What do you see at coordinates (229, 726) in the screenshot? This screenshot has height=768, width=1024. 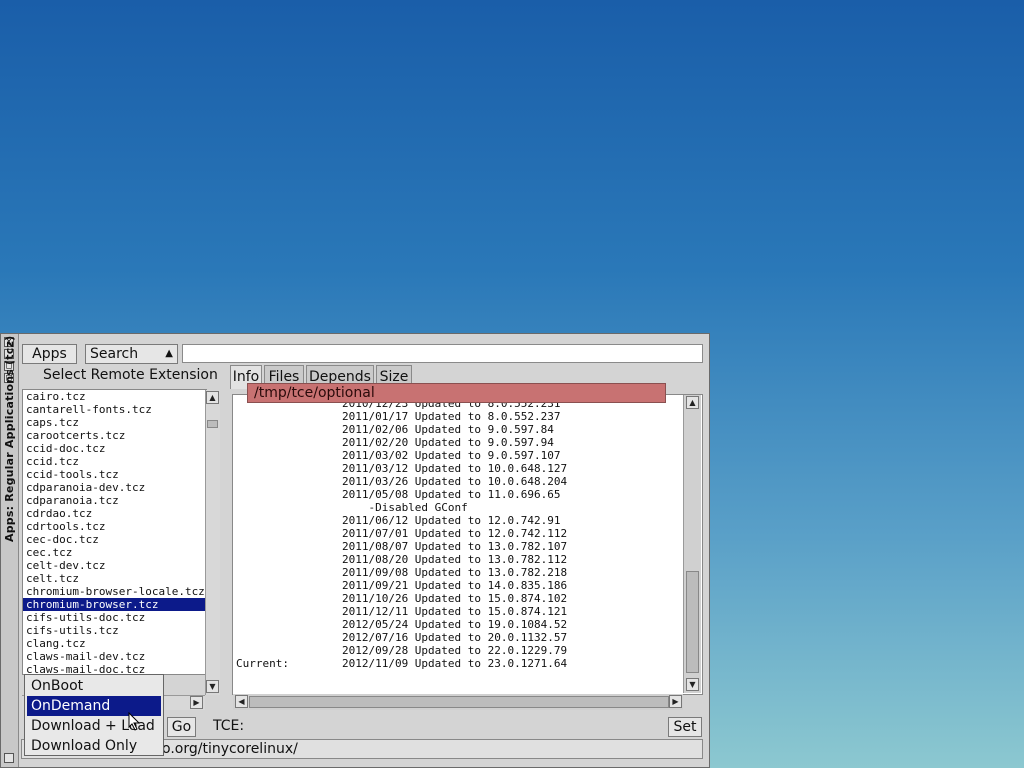 I see `tce-label: TCE:` at bounding box center [229, 726].